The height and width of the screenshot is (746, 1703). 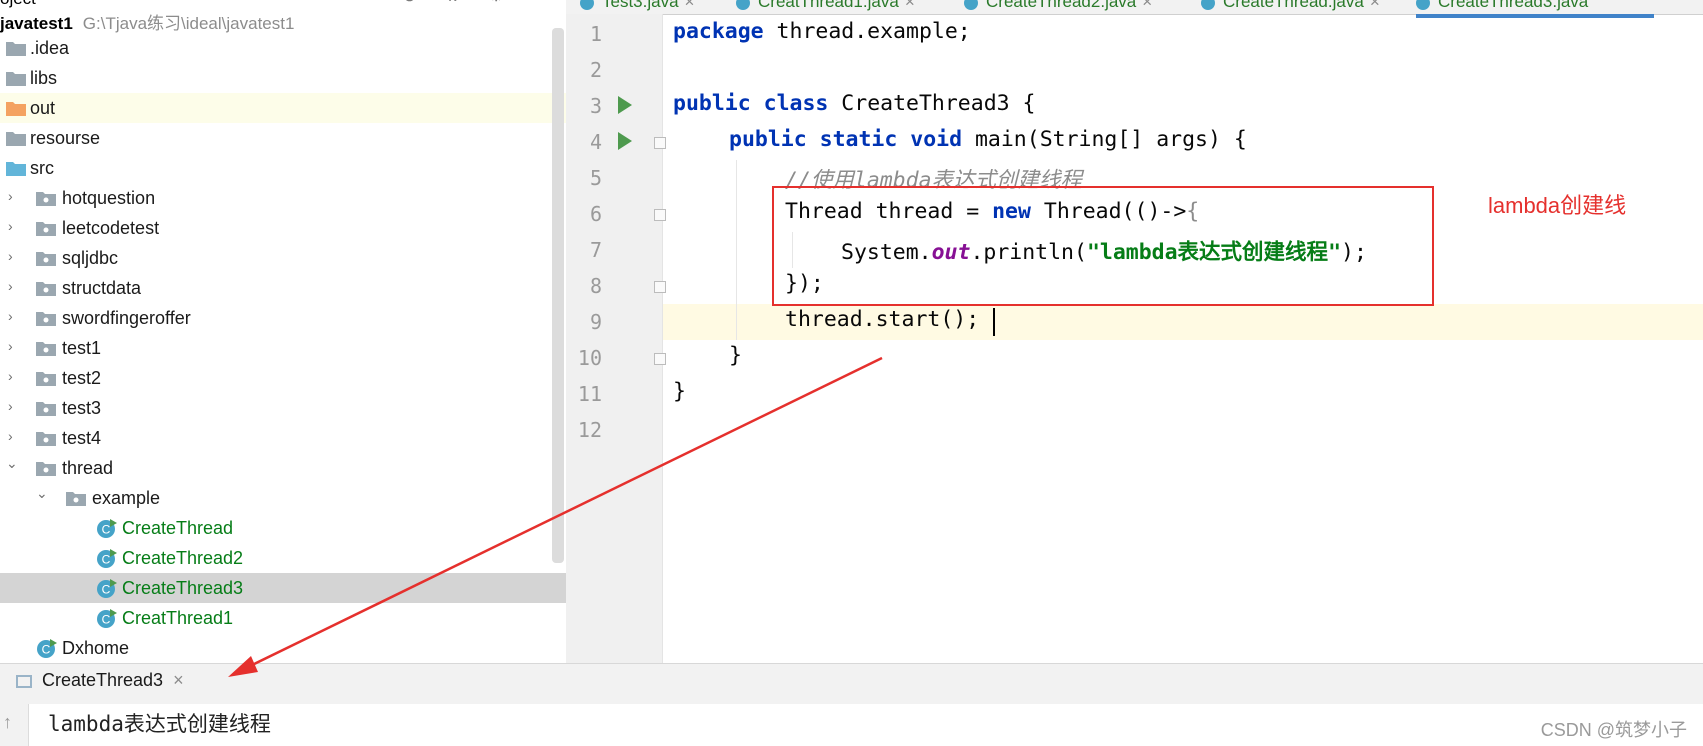 I want to click on line-number: 1, so click(x=595, y=34).